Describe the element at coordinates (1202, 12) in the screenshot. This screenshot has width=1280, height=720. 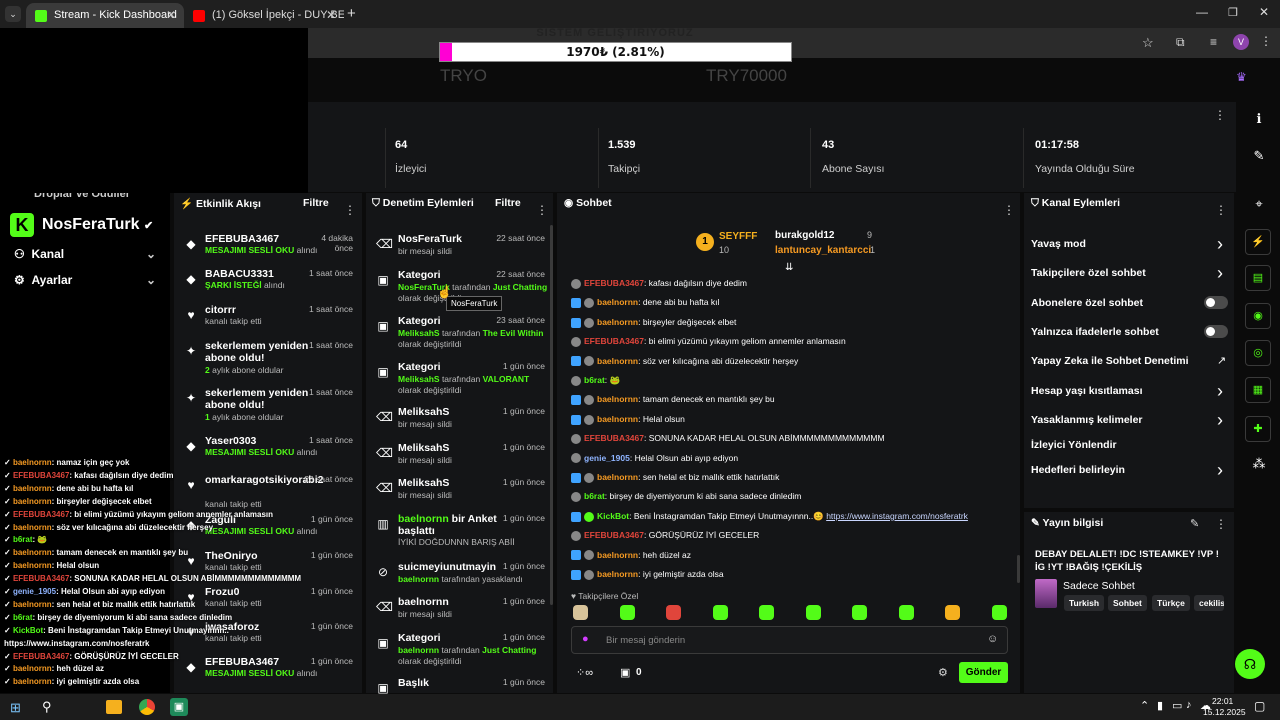
I see `minimize-icon: —` at that location.